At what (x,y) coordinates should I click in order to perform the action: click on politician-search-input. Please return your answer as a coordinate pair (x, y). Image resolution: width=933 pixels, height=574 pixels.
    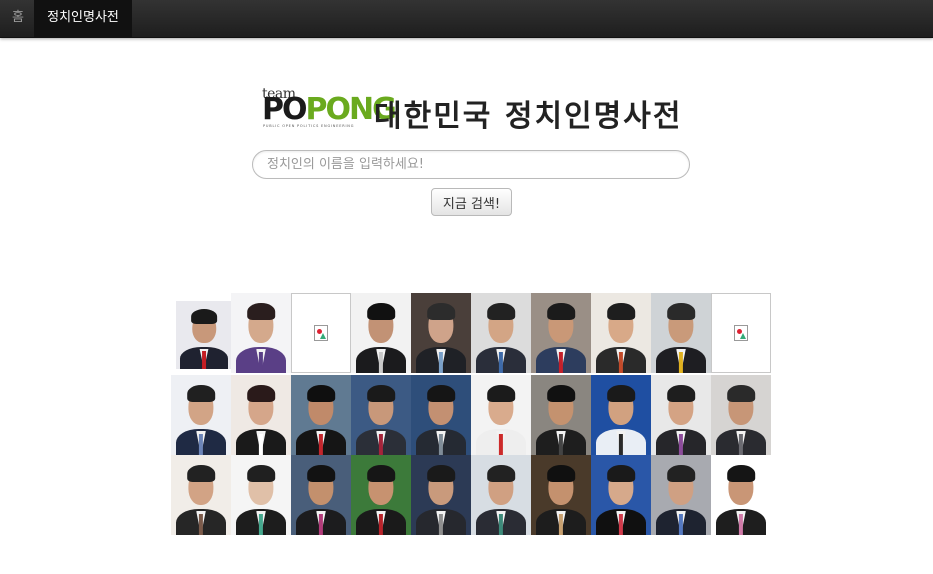
    Looking at the image, I should click on (471, 164).